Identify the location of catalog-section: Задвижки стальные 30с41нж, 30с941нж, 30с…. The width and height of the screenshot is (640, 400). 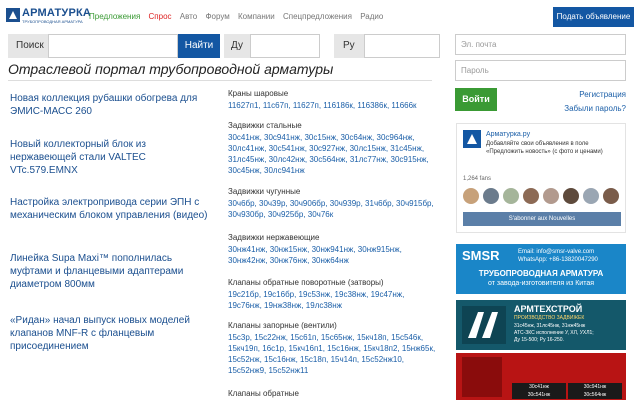
(334, 148).